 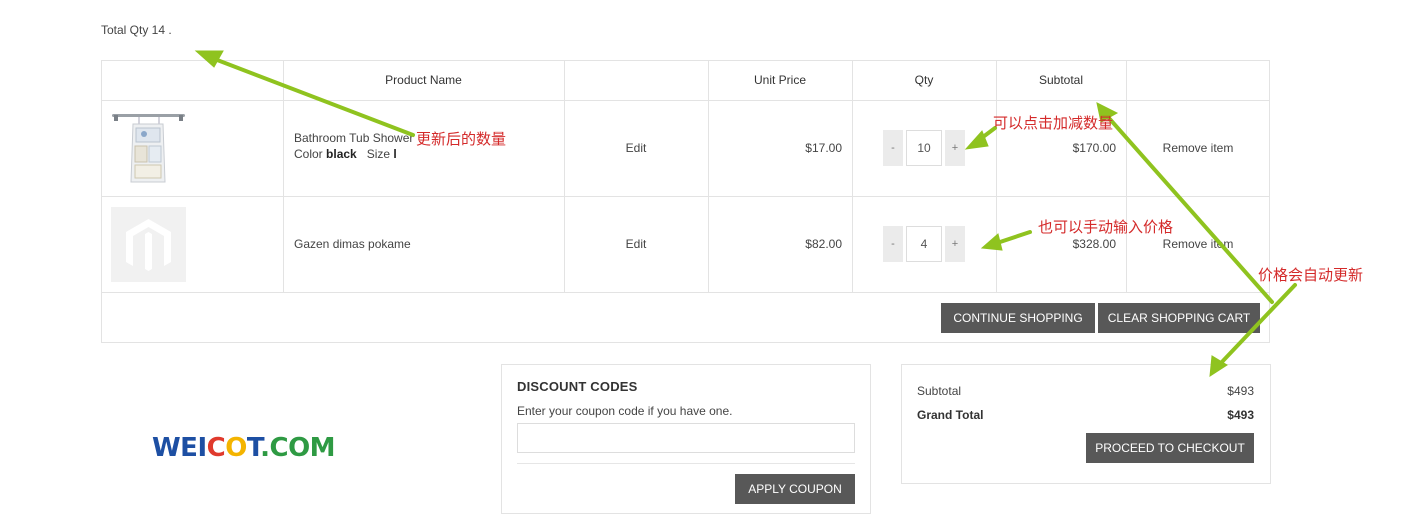 I want to click on subtotal-value: $493, so click(x=1240, y=391).